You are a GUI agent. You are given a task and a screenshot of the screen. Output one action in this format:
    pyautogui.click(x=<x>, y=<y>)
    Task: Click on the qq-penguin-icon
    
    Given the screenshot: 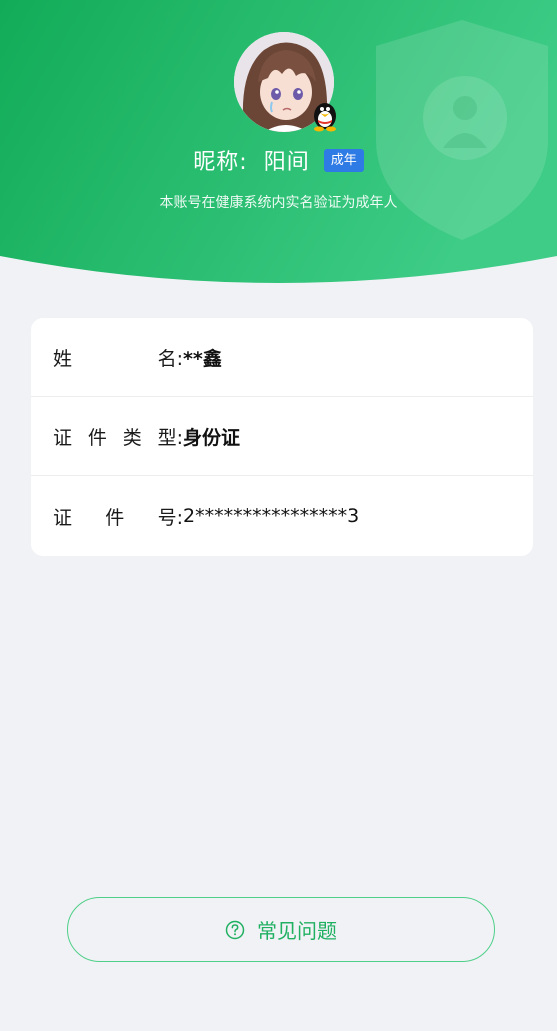 What is the action you would take?
    pyautogui.click(x=325, y=115)
    